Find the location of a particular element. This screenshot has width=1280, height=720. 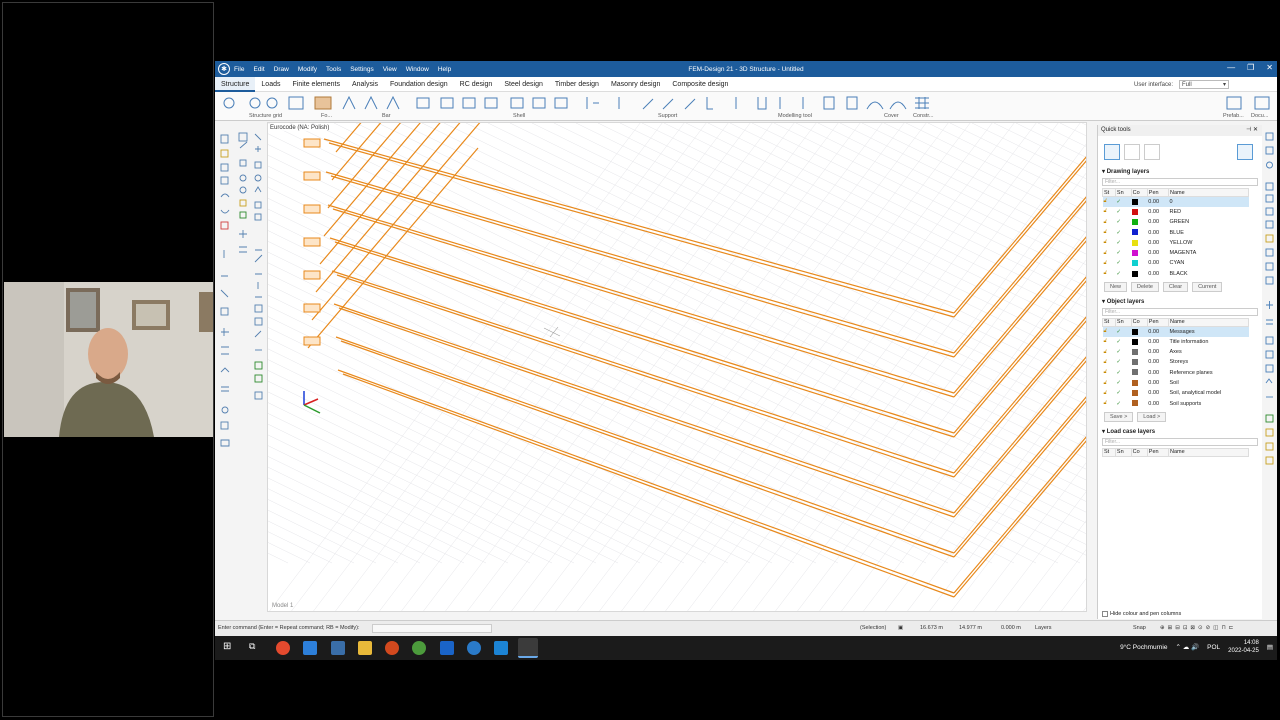

onedrive-icon is located at coordinates (338, 648).